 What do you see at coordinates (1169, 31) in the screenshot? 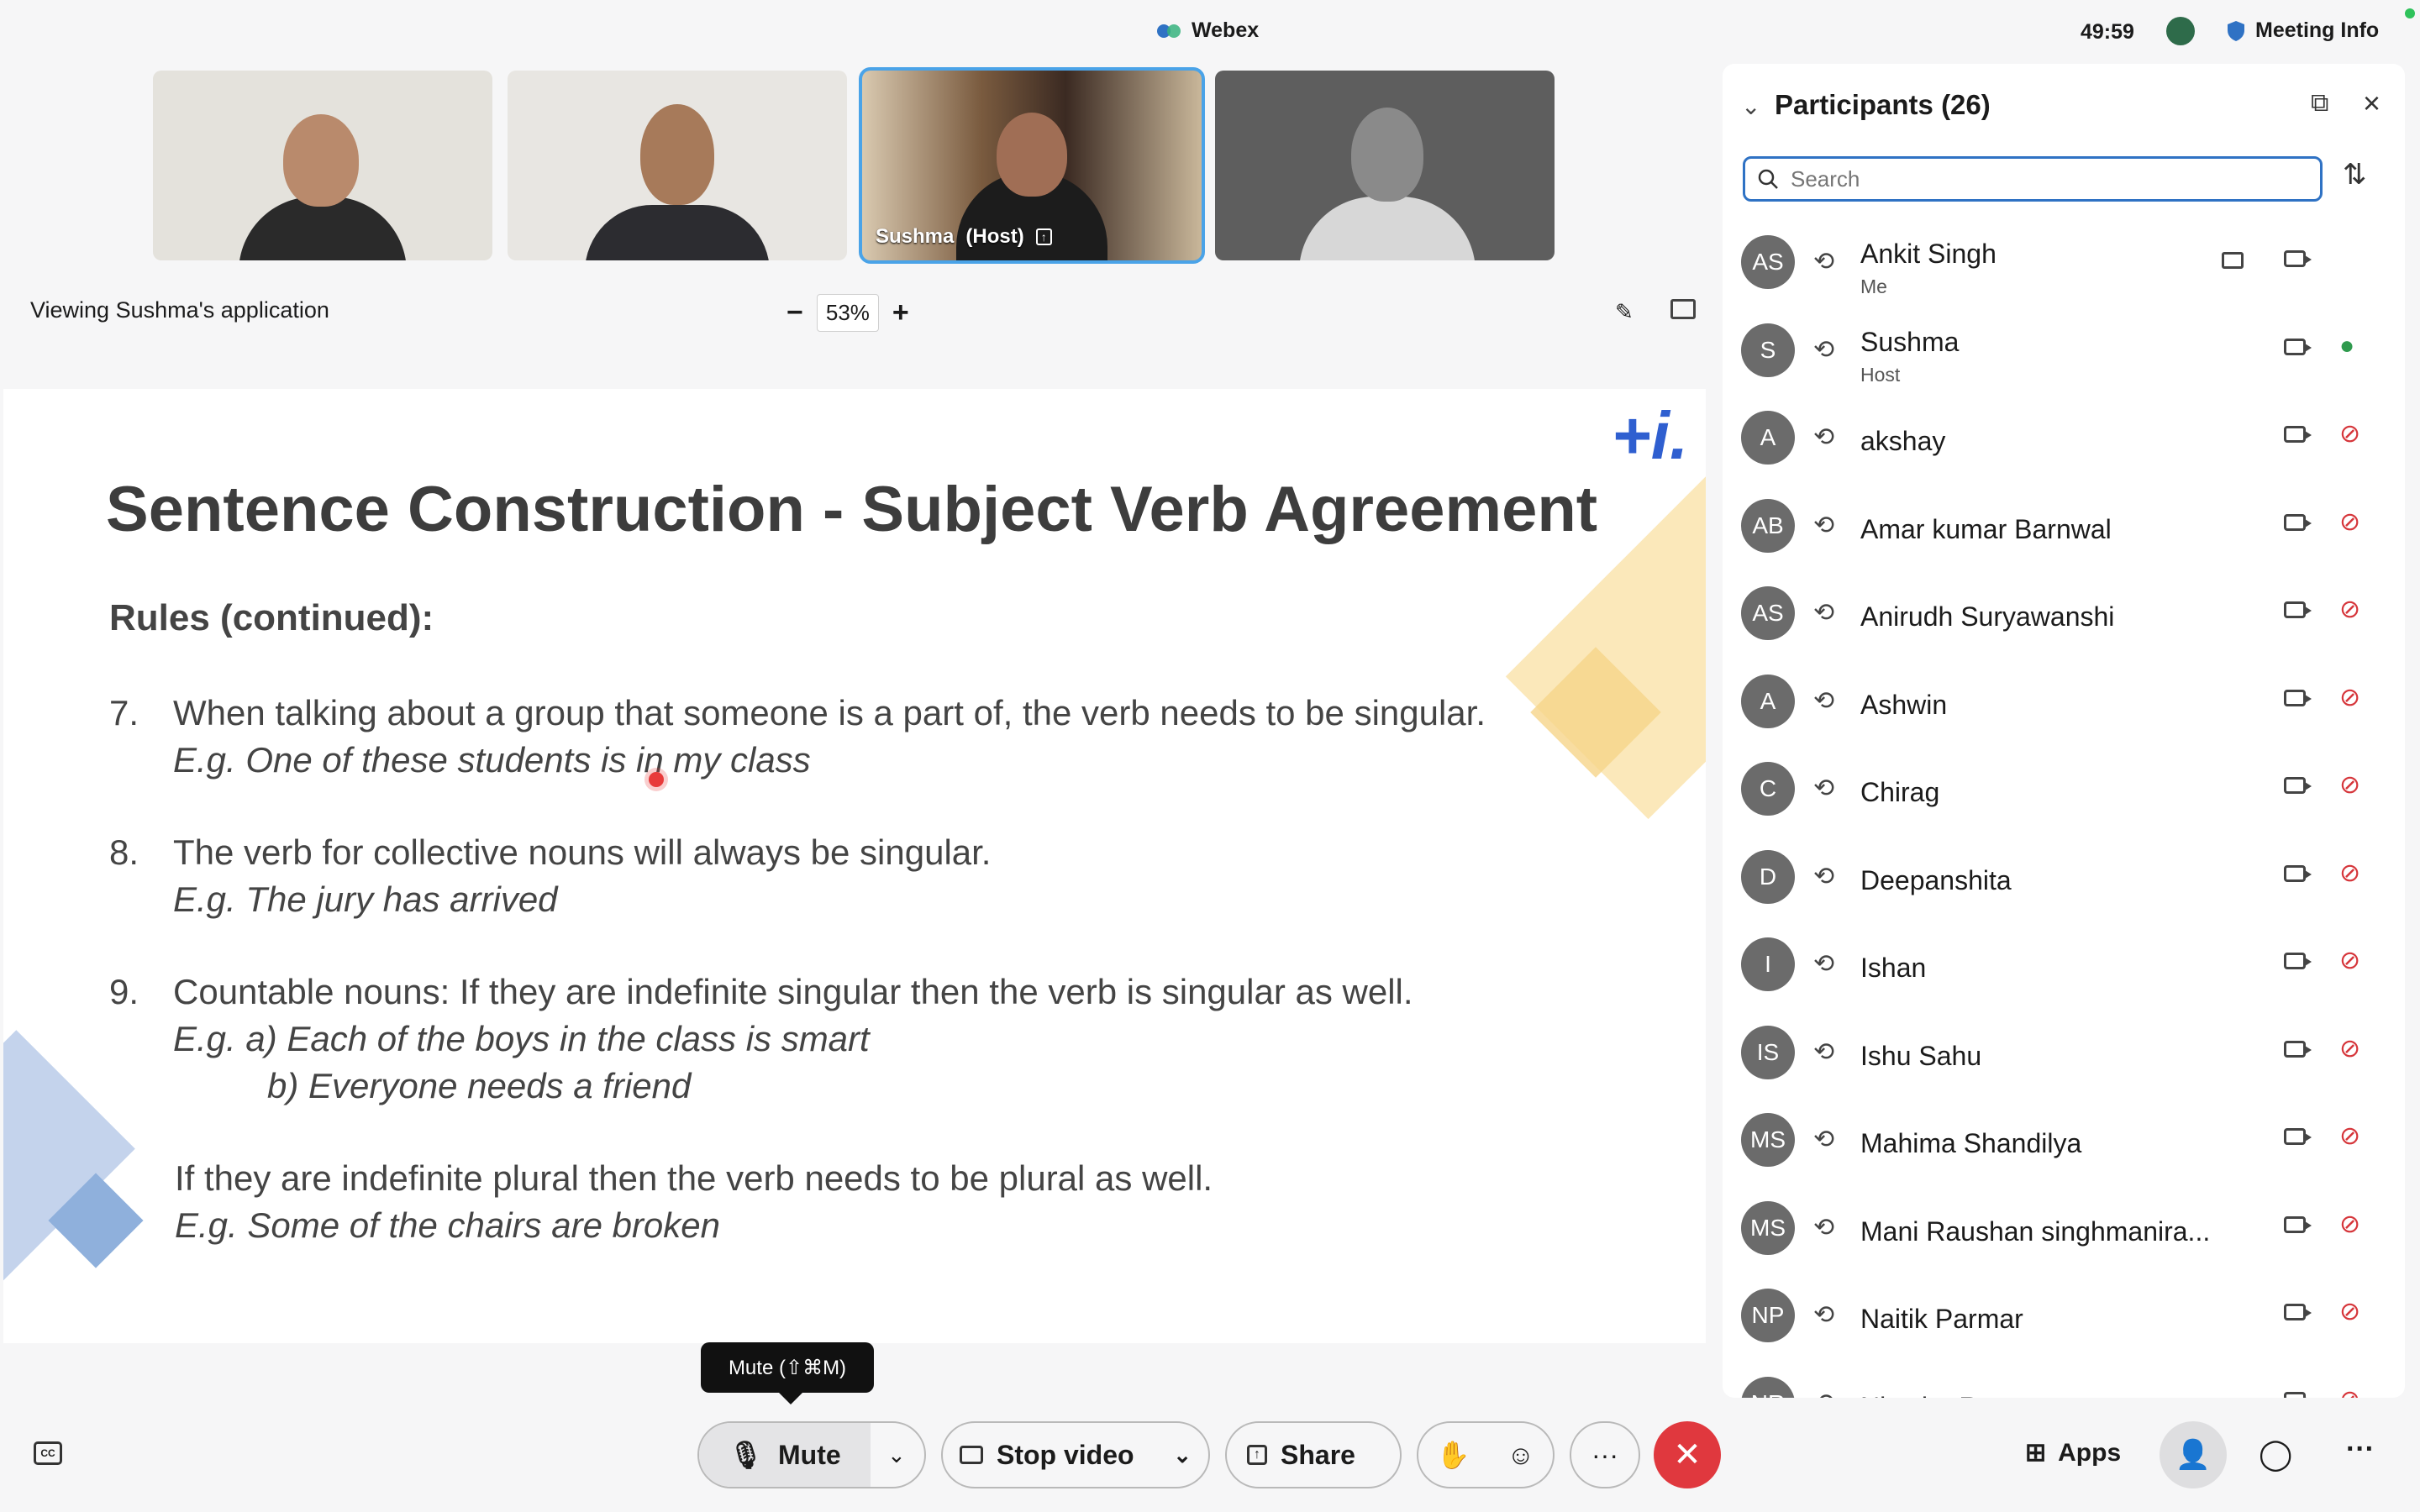
I see `webex-logo-icon` at bounding box center [1169, 31].